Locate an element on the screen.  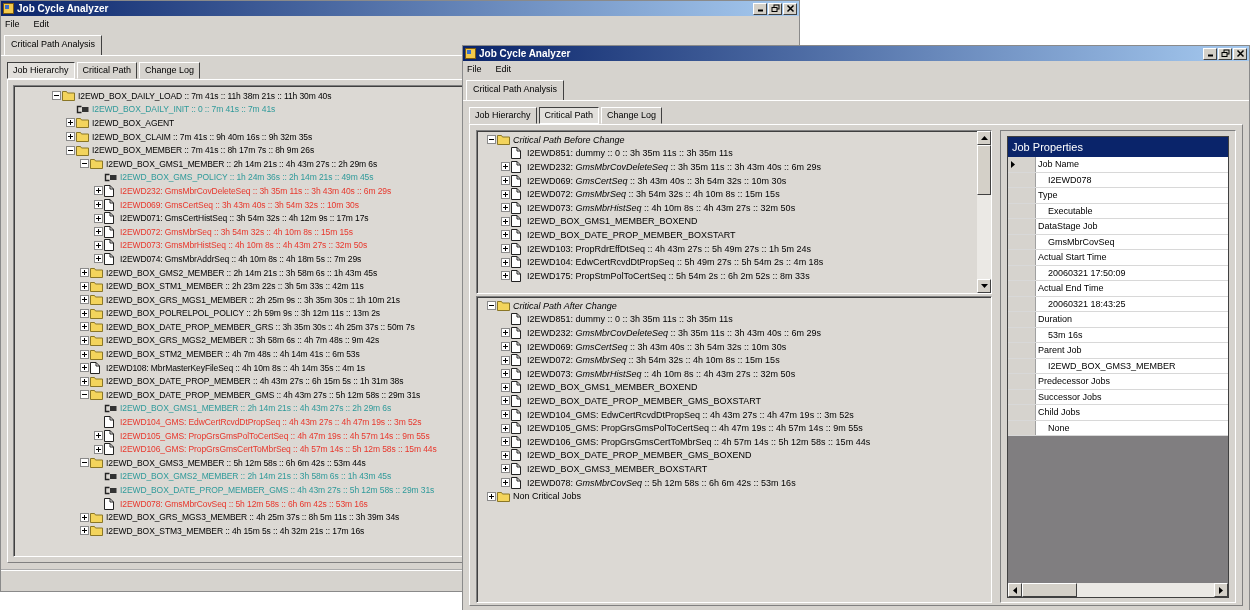
tab: Change Log is located at coordinates (632, 115).